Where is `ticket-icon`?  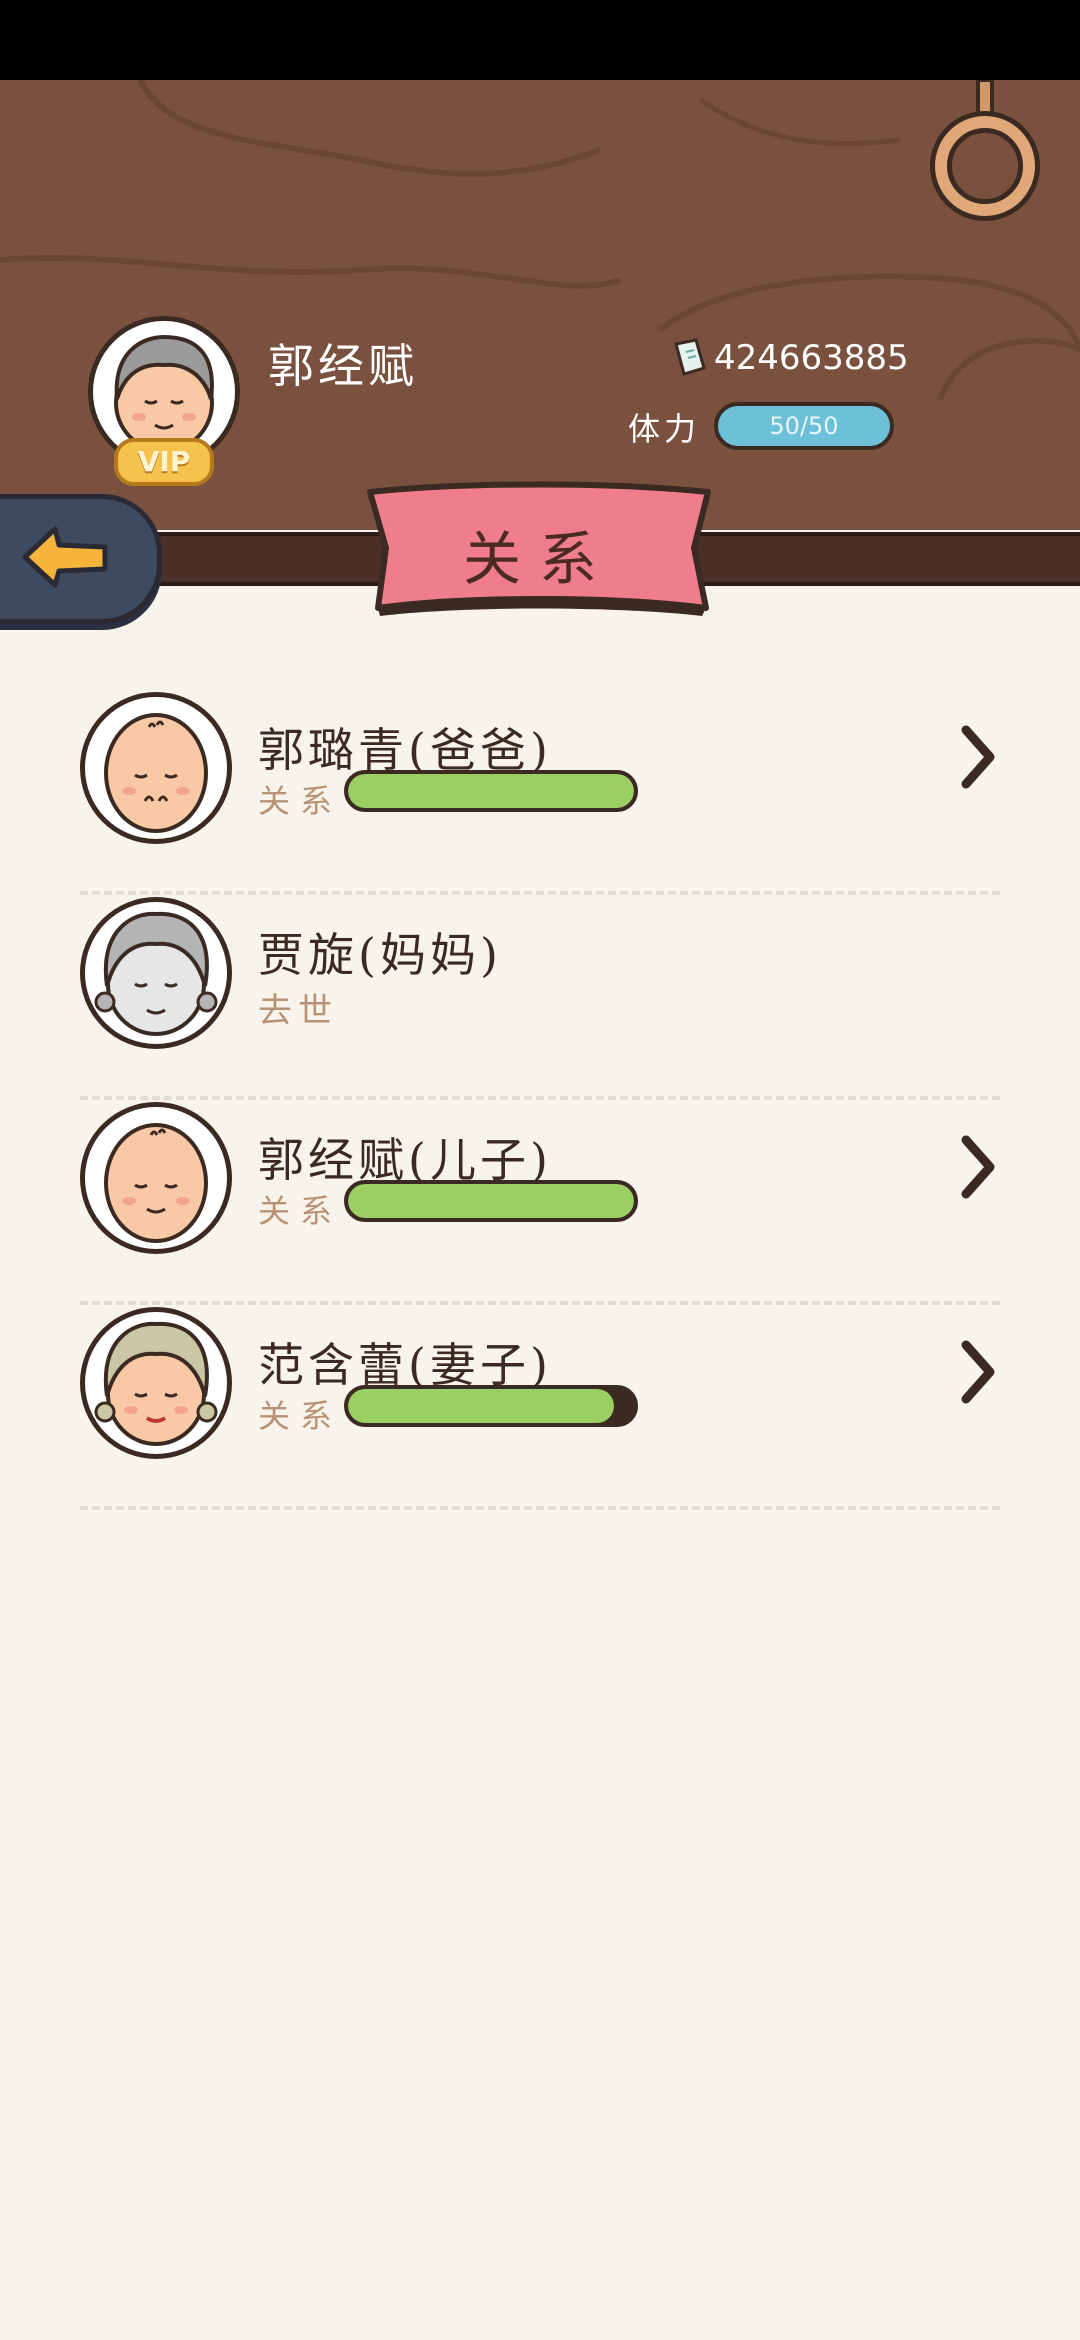
ticket-icon is located at coordinates (690, 357).